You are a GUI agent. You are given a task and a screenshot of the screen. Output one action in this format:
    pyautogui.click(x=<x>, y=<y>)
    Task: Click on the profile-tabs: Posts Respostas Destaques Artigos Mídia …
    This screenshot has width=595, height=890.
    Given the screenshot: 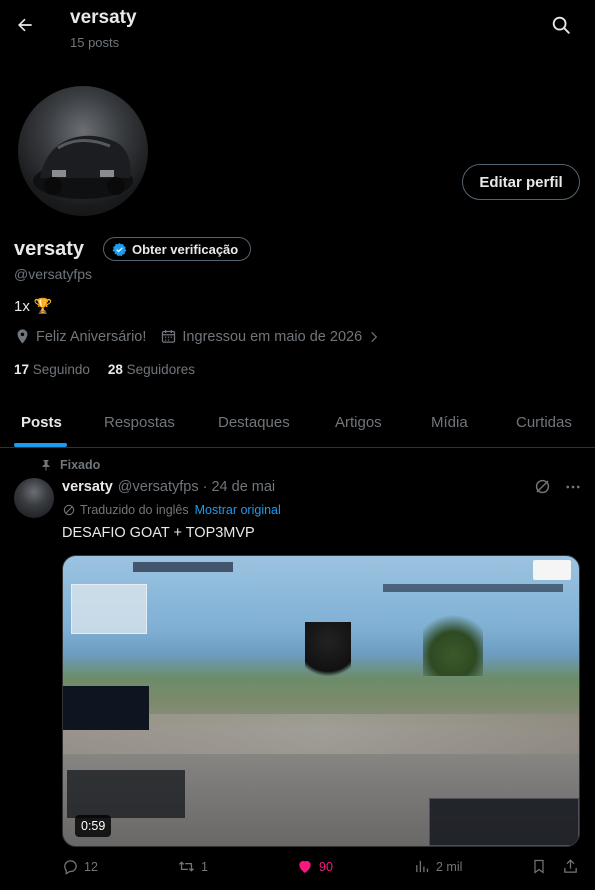 What is the action you would take?
    pyautogui.click(x=297, y=422)
    